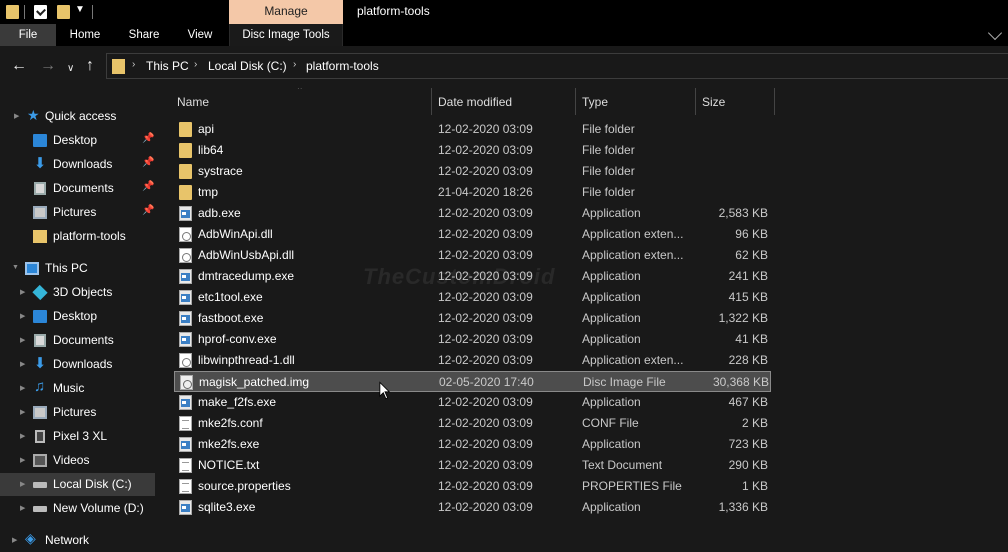 The width and height of the screenshot is (1008, 552). What do you see at coordinates (77, 540) in the screenshot?
I see `sidebar-item-network: ▶ ◈ Network` at bounding box center [77, 540].